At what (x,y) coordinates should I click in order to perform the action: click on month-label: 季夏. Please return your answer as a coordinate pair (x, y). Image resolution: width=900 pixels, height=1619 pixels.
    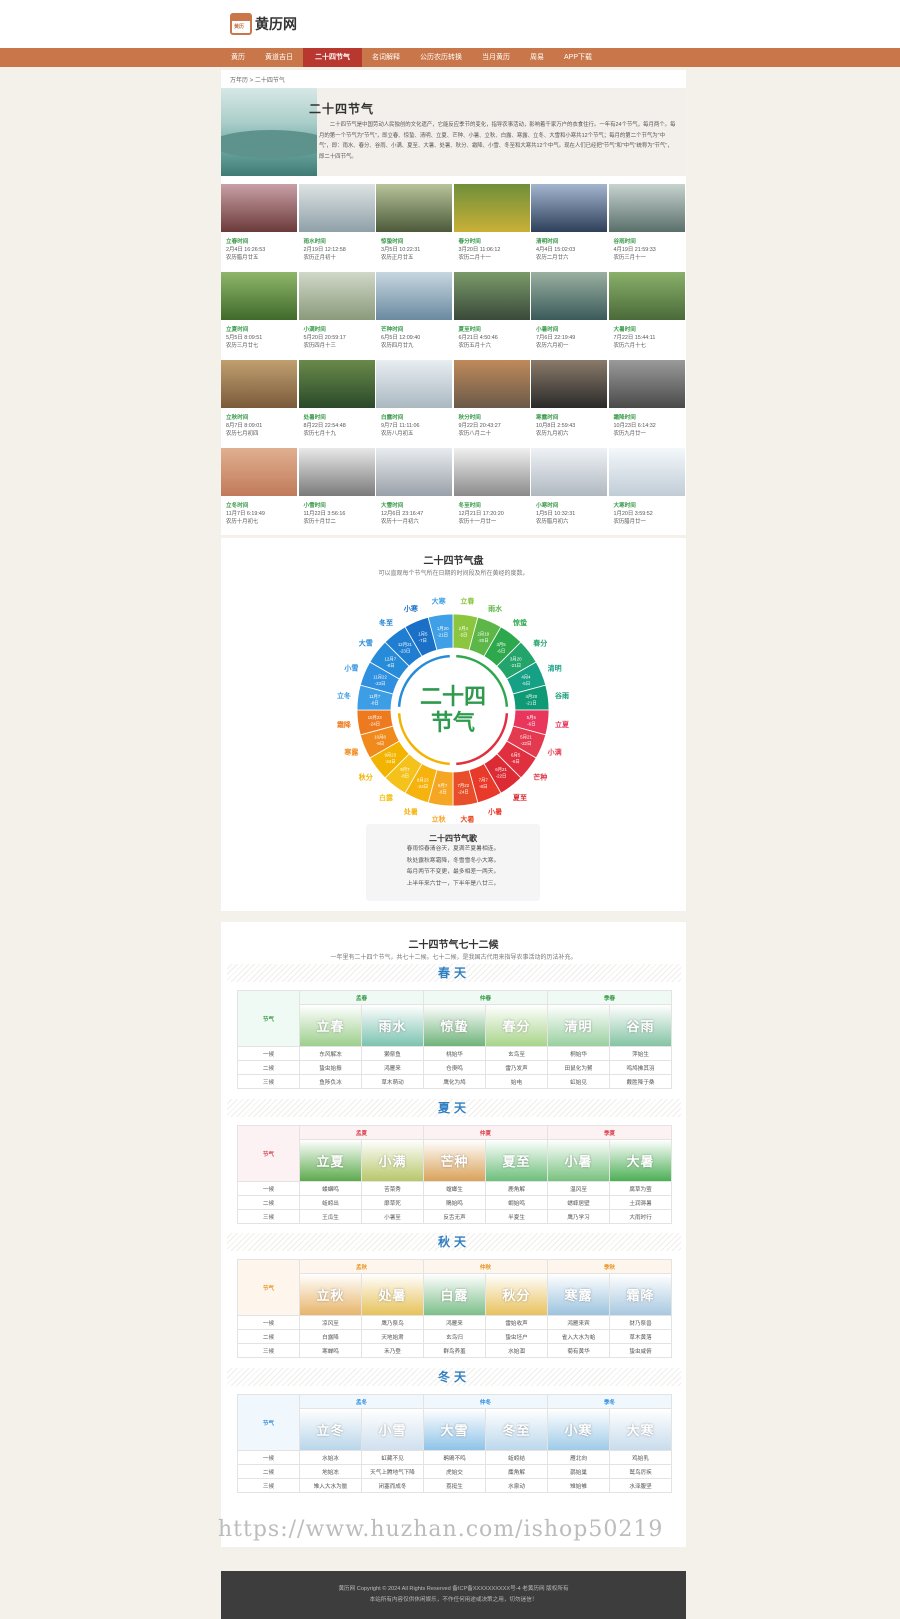
    Looking at the image, I should click on (610, 1132).